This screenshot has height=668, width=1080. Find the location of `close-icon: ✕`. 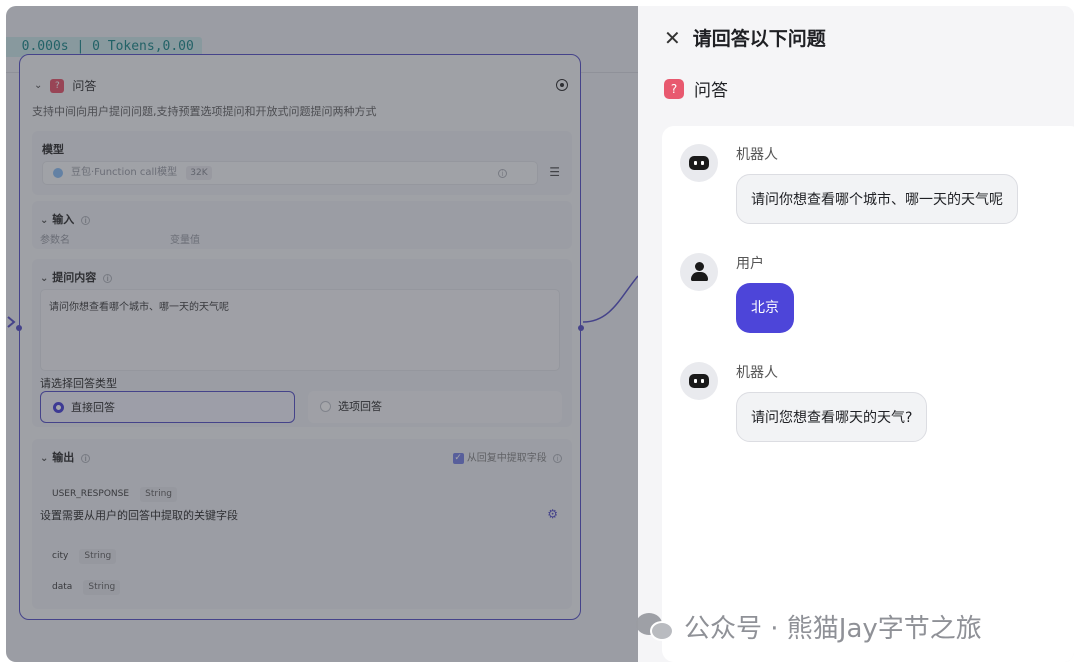

close-icon: ✕ is located at coordinates (672, 38).